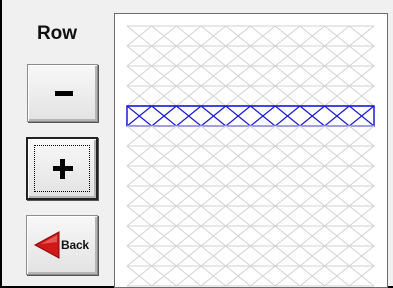 The image size is (393, 288). What do you see at coordinates (62, 93) in the screenshot?
I see `decrease-row-button` at bounding box center [62, 93].